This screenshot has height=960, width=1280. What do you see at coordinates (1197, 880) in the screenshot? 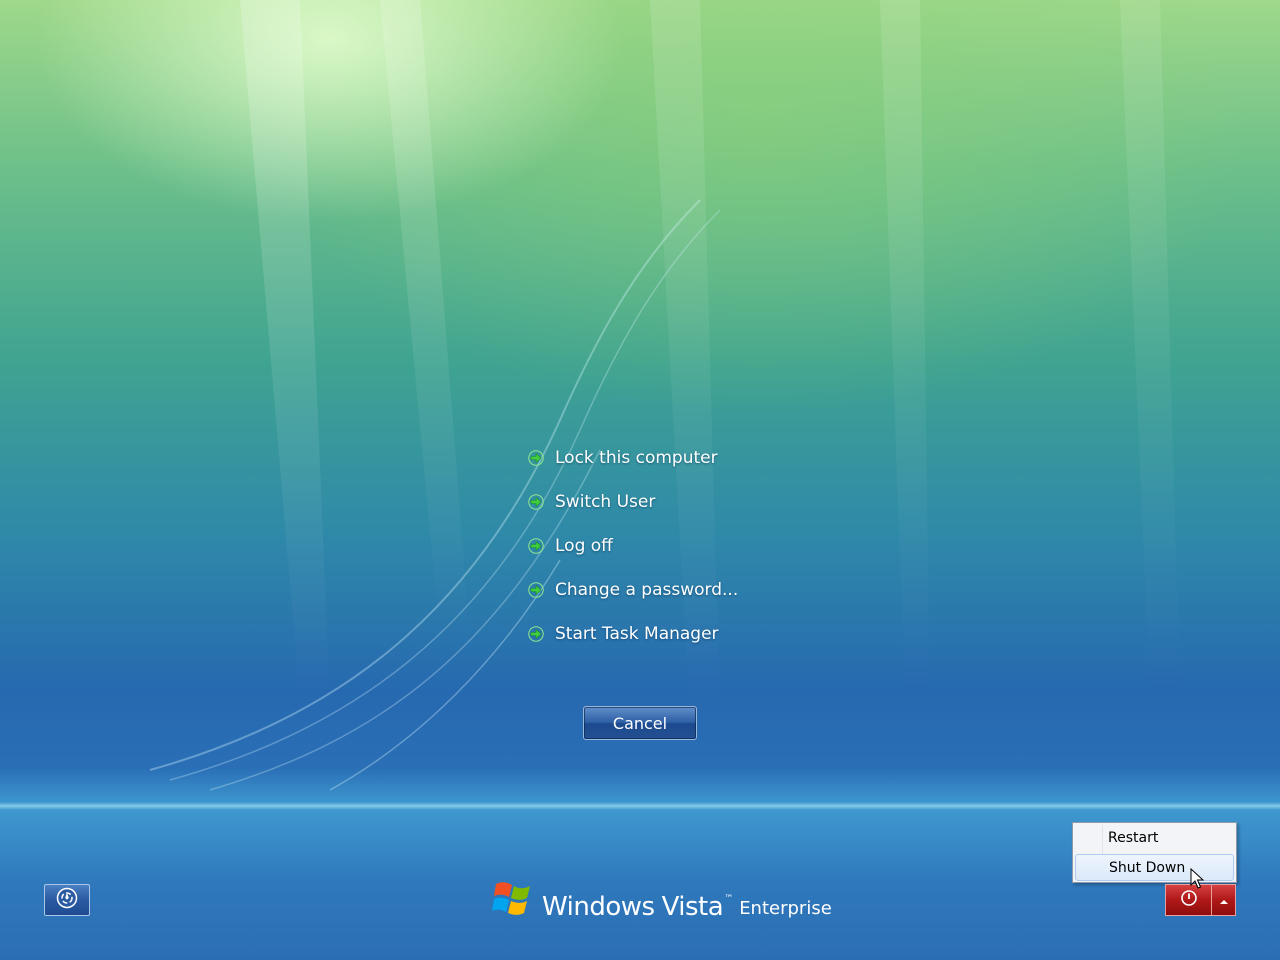
I see `mouse-cursor-icon` at bounding box center [1197, 880].